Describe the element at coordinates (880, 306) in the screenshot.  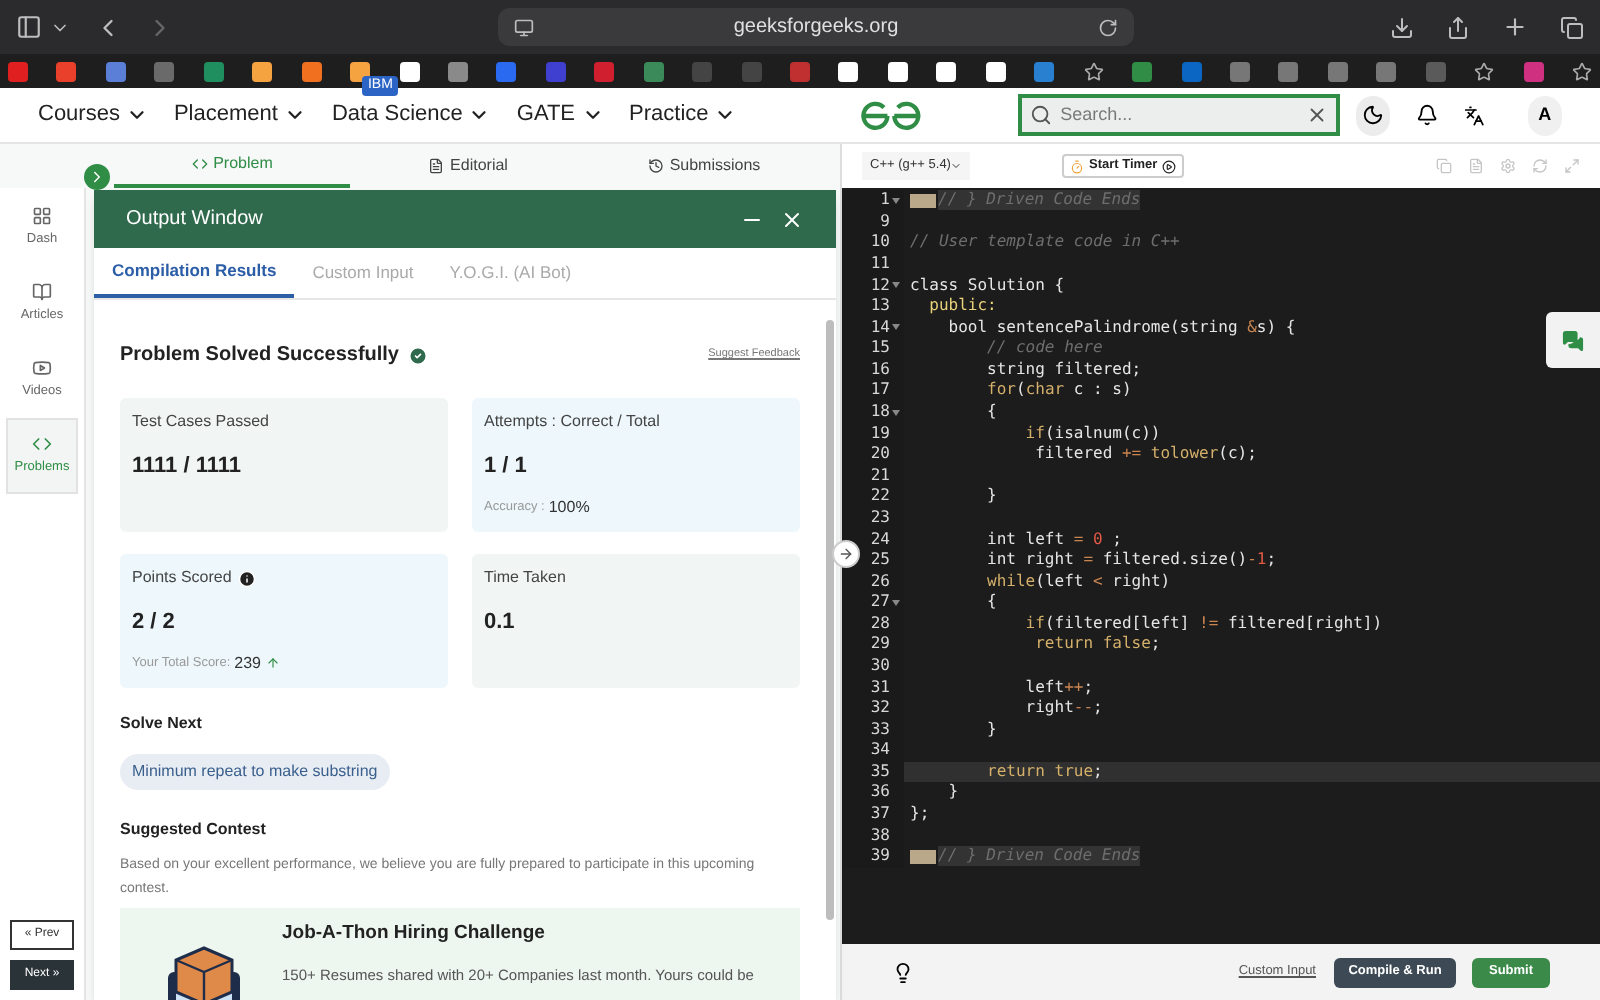
I see `line-number: 13` at that location.